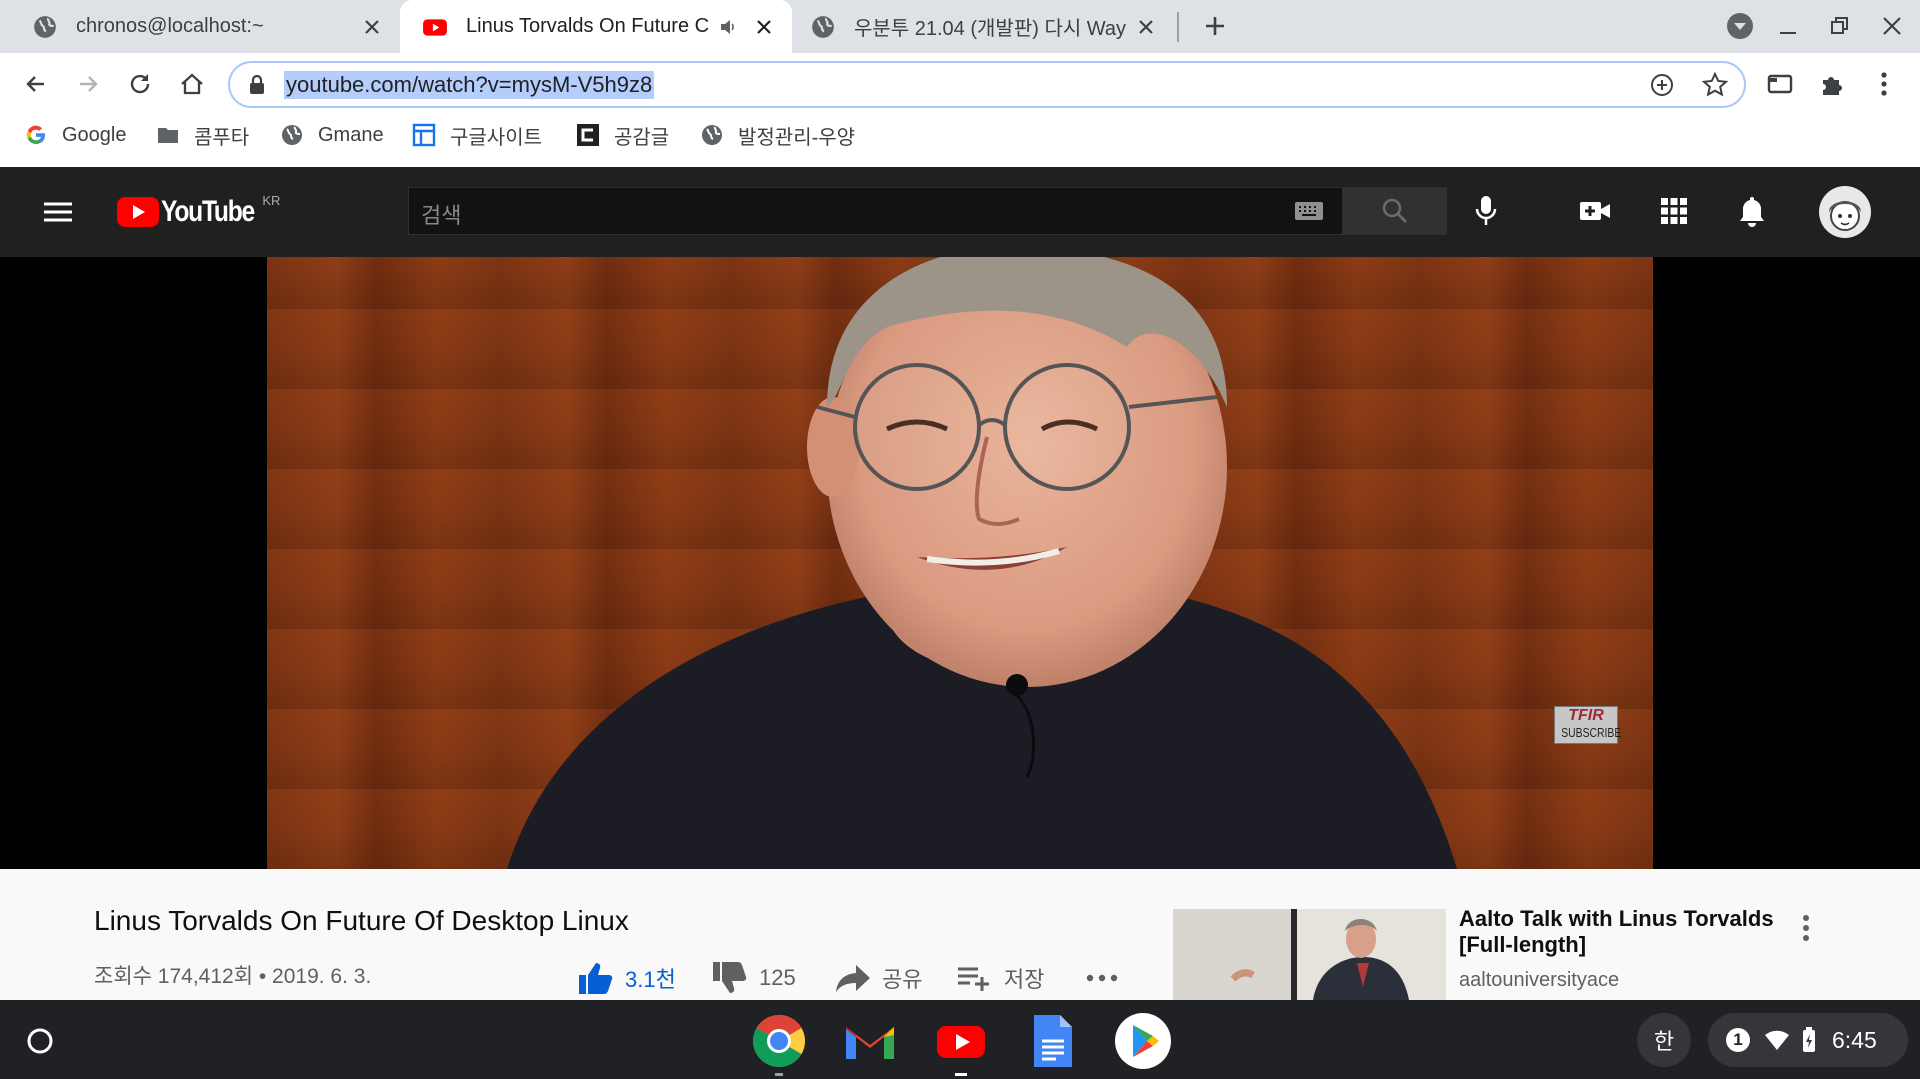  Describe the element at coordinates (271, 200) in the screenshot. I see `region-code: KR` at that location.